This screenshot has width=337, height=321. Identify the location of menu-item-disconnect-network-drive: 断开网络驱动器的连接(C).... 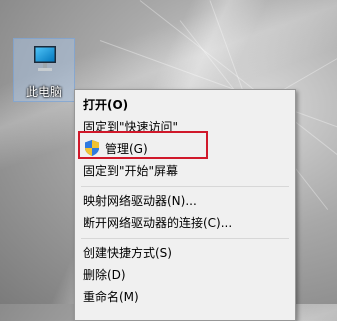
(185, 222).